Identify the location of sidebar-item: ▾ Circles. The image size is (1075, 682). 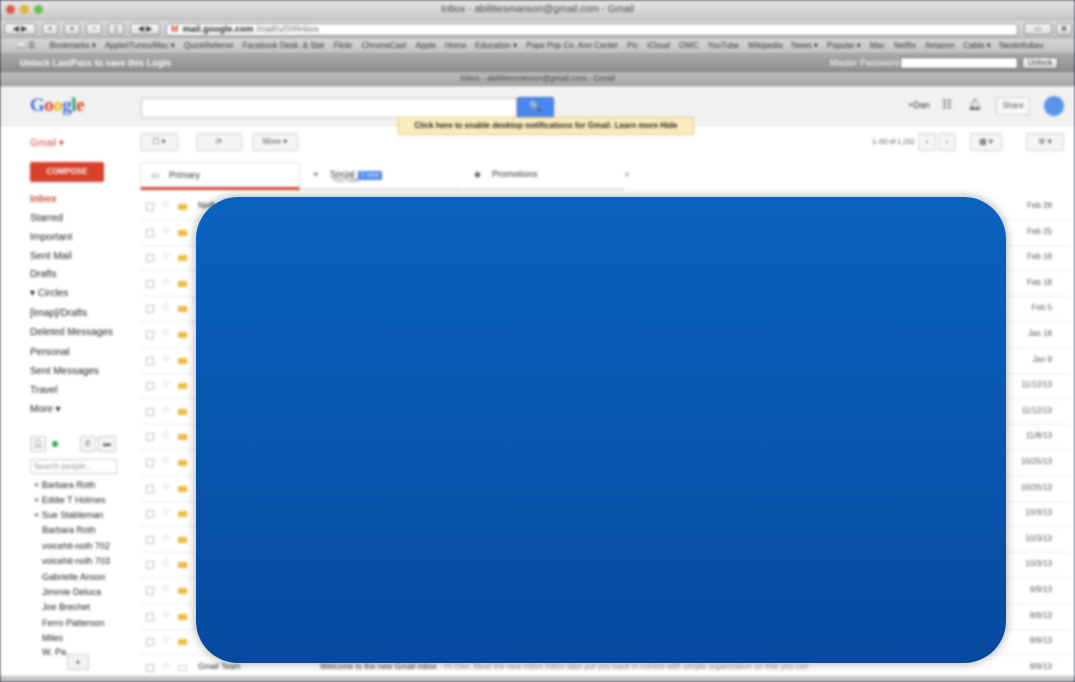
(49, 293).